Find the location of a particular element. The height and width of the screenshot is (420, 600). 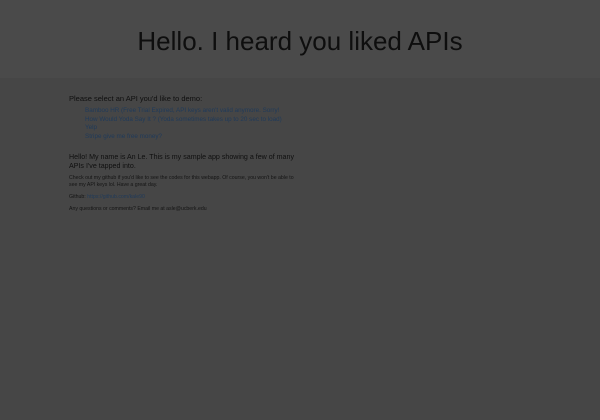

github-link: https://github.com/kale90 is located at coordinates (116, 197).